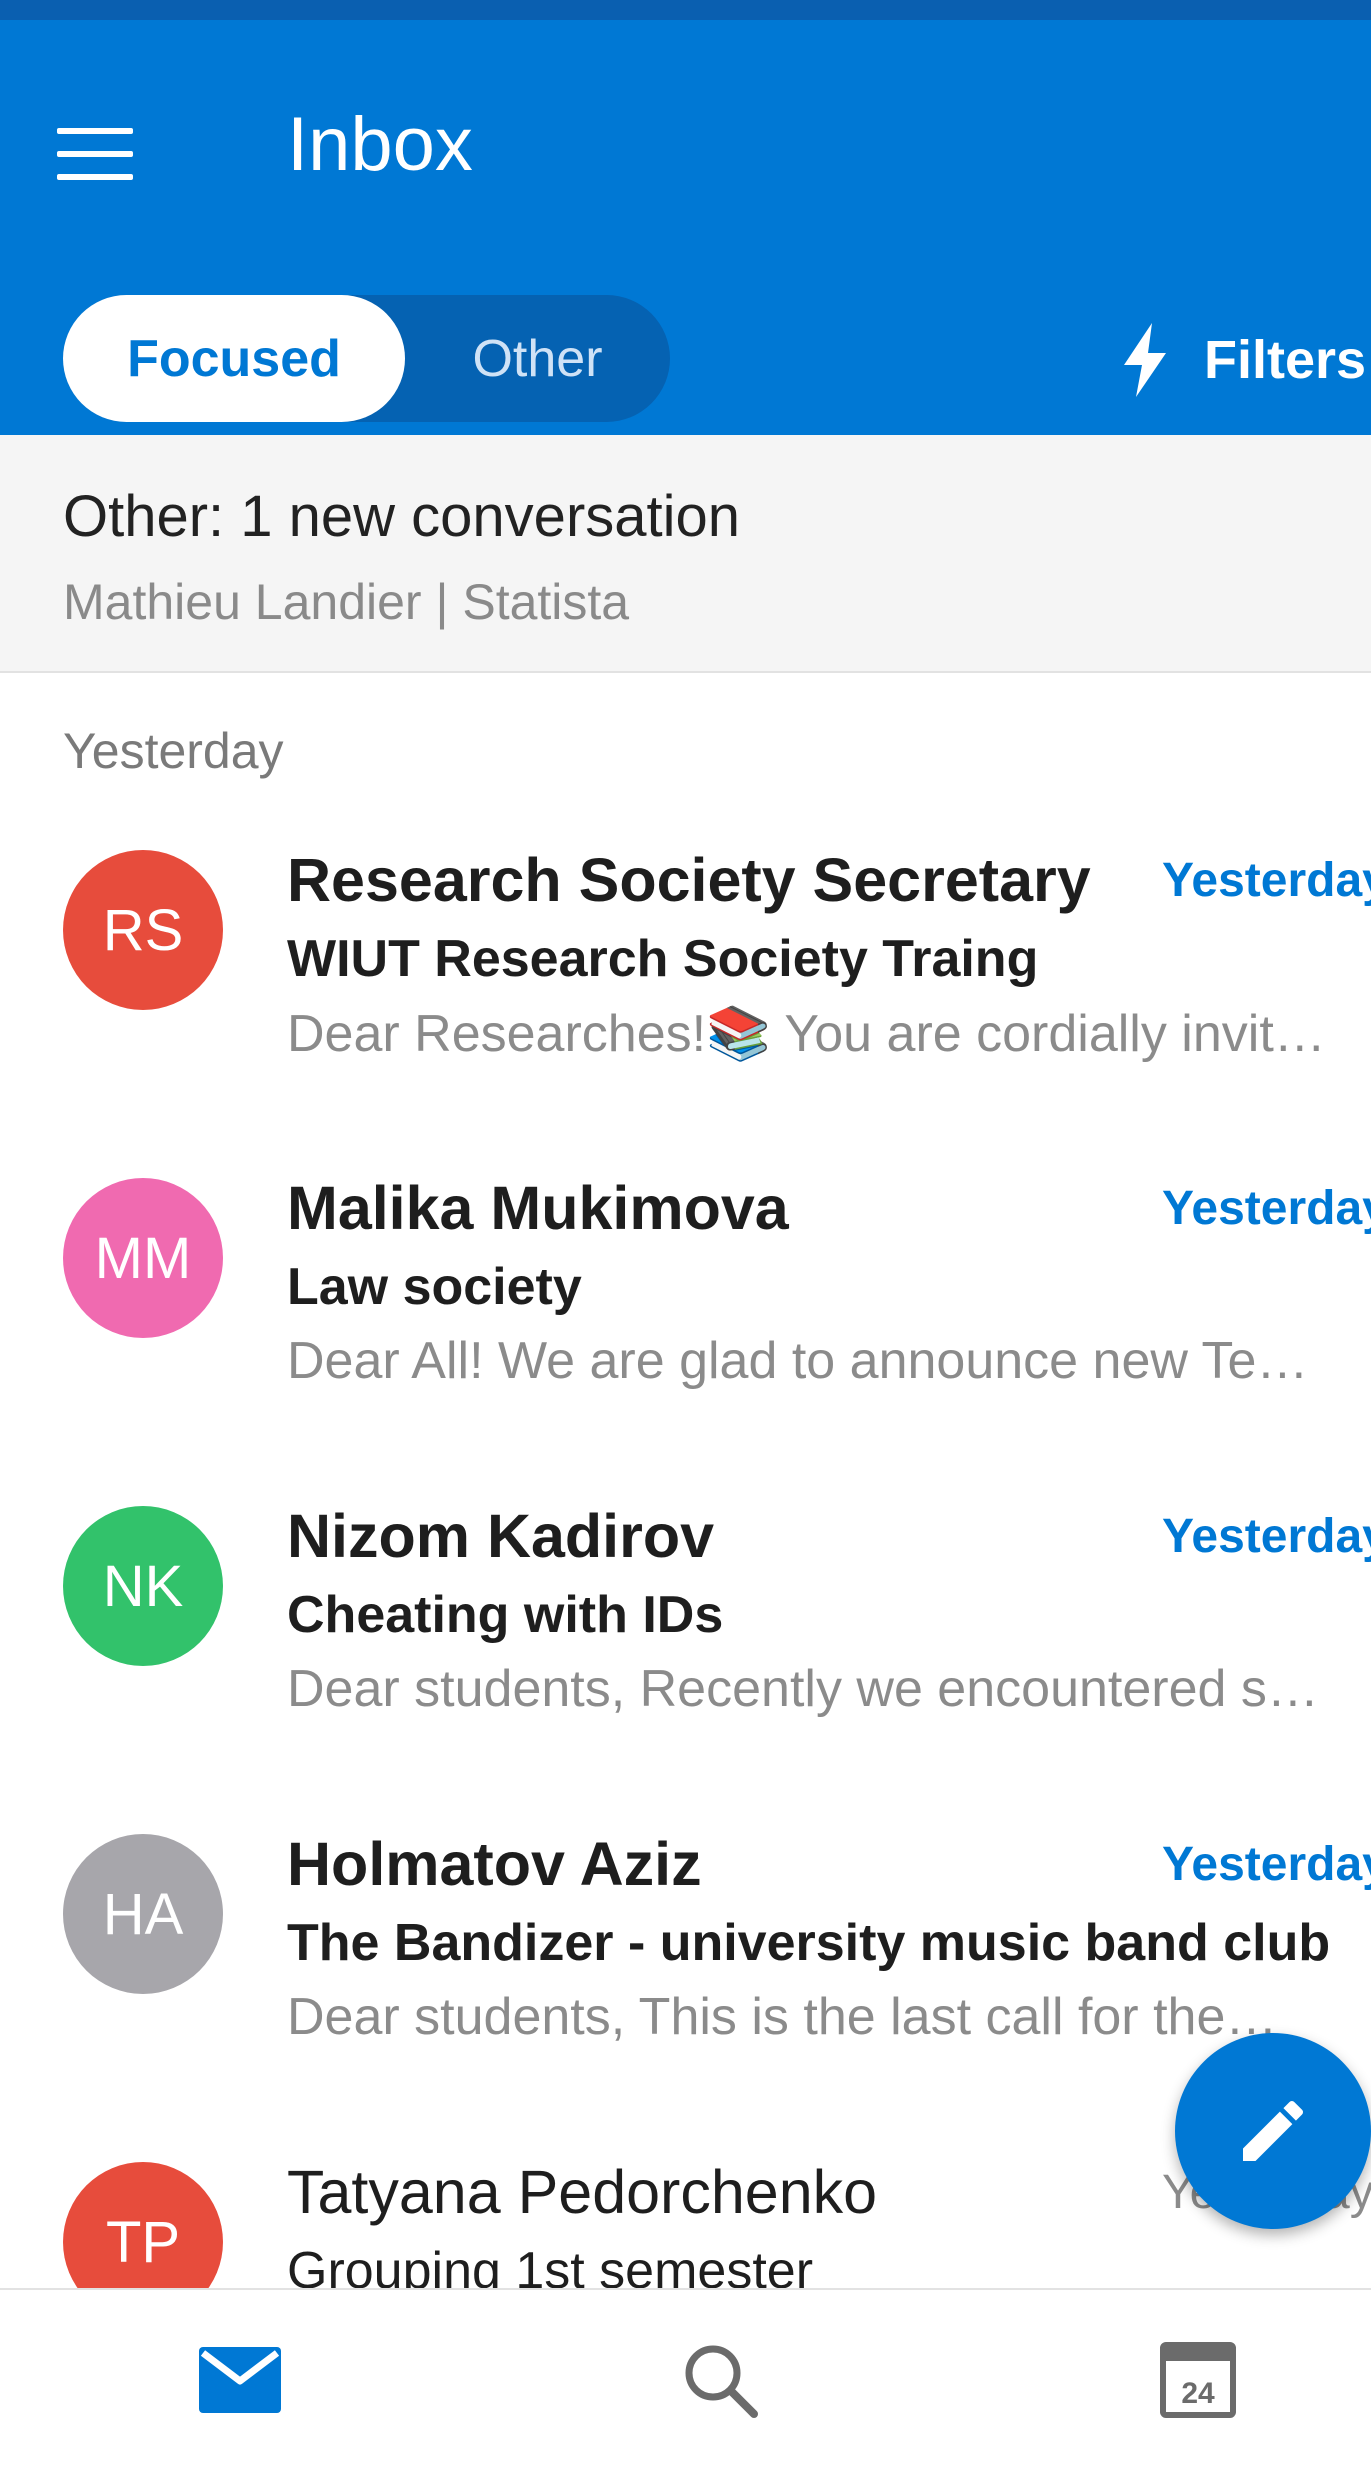 The image size is (1371, 2485). I want to click on avatar: TP, so click(143, 2225).